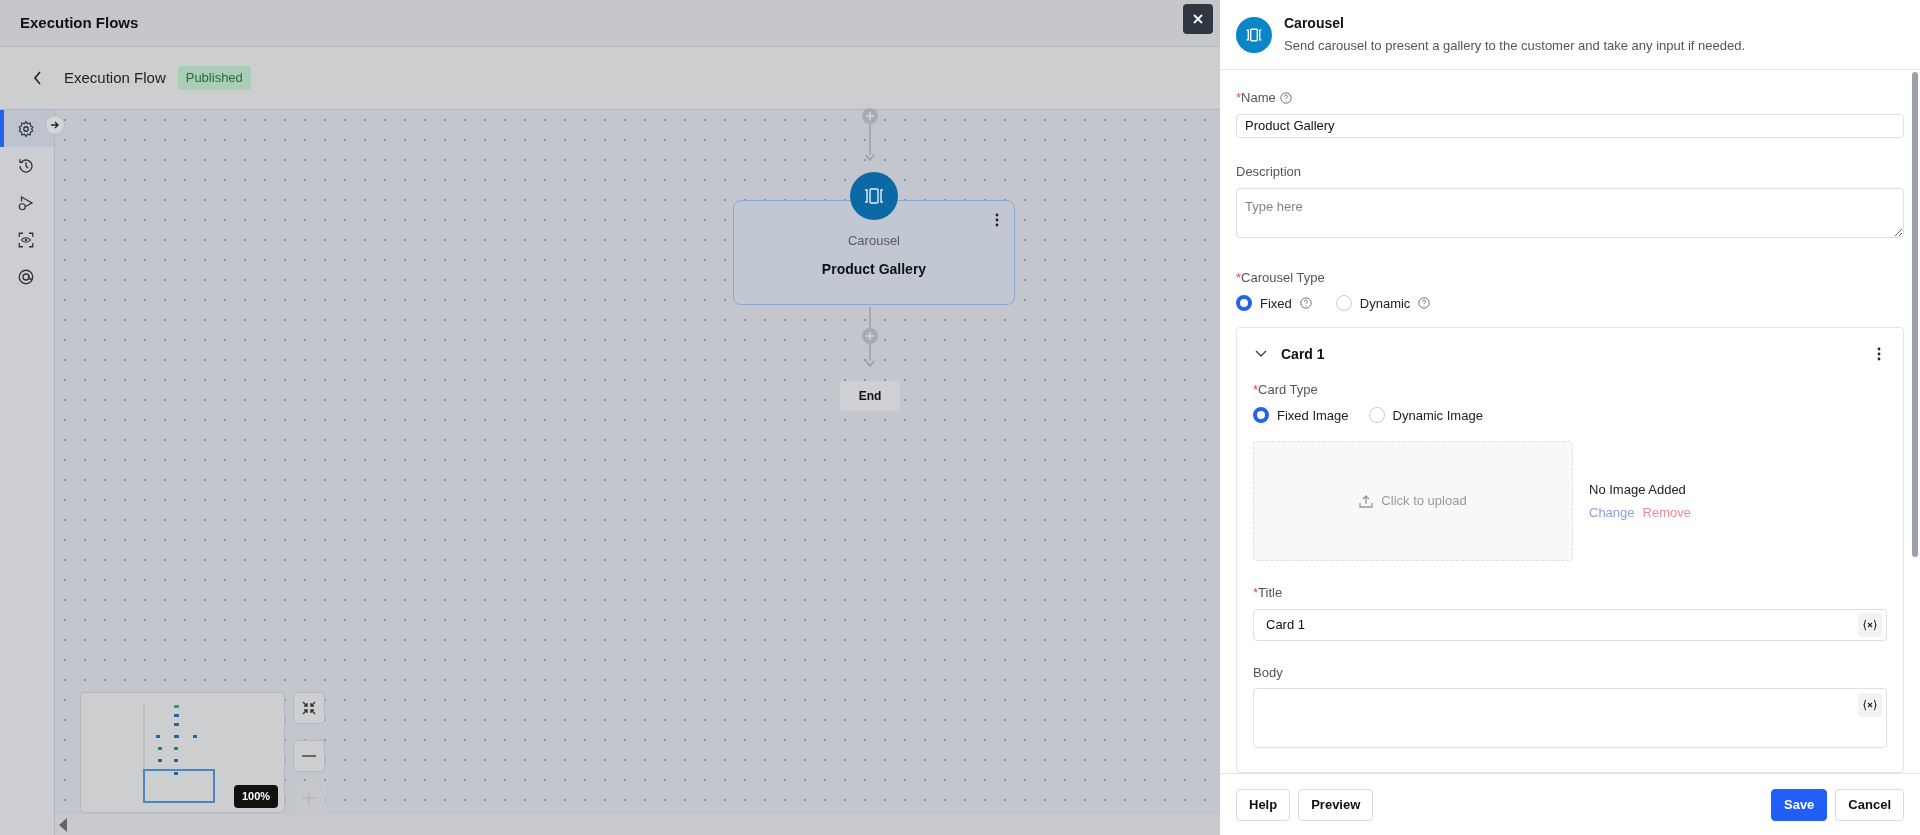  I want to click on node-type: Carousel, so click(874, 241).